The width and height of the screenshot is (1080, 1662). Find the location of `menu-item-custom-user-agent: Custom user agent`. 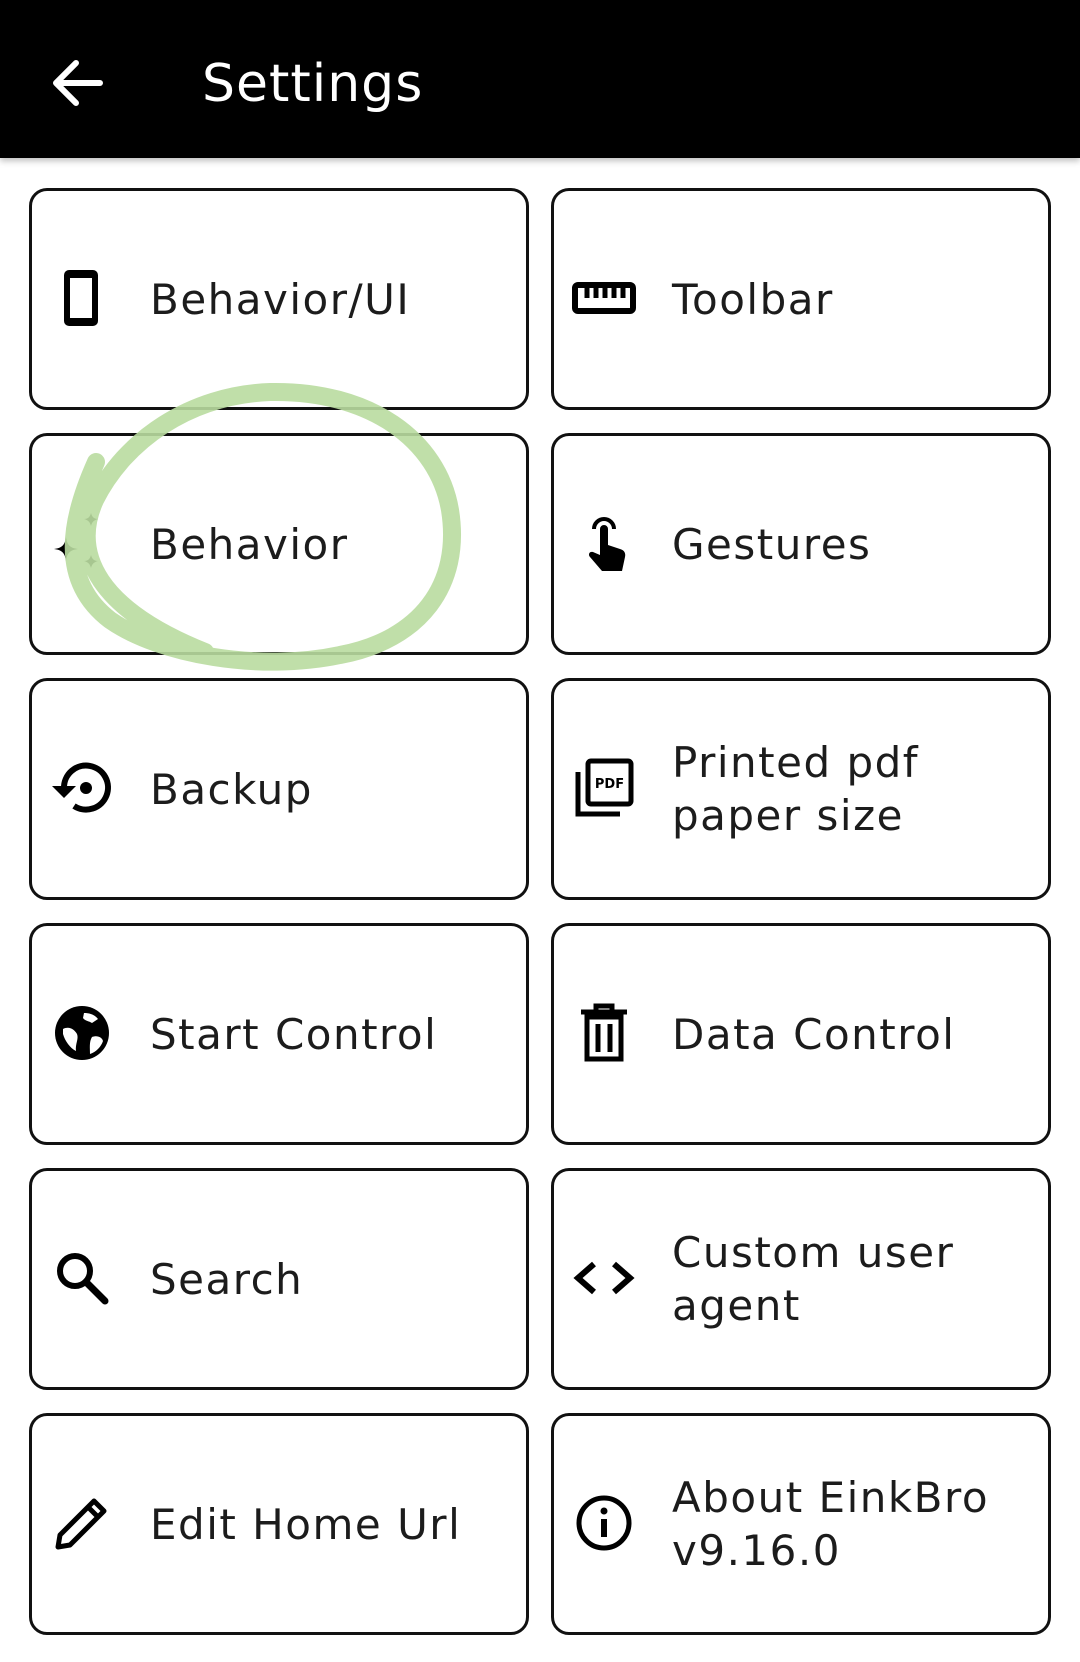

menu-item-custom-user-agent: Custom user agent is located at coordinates (801, 1279).